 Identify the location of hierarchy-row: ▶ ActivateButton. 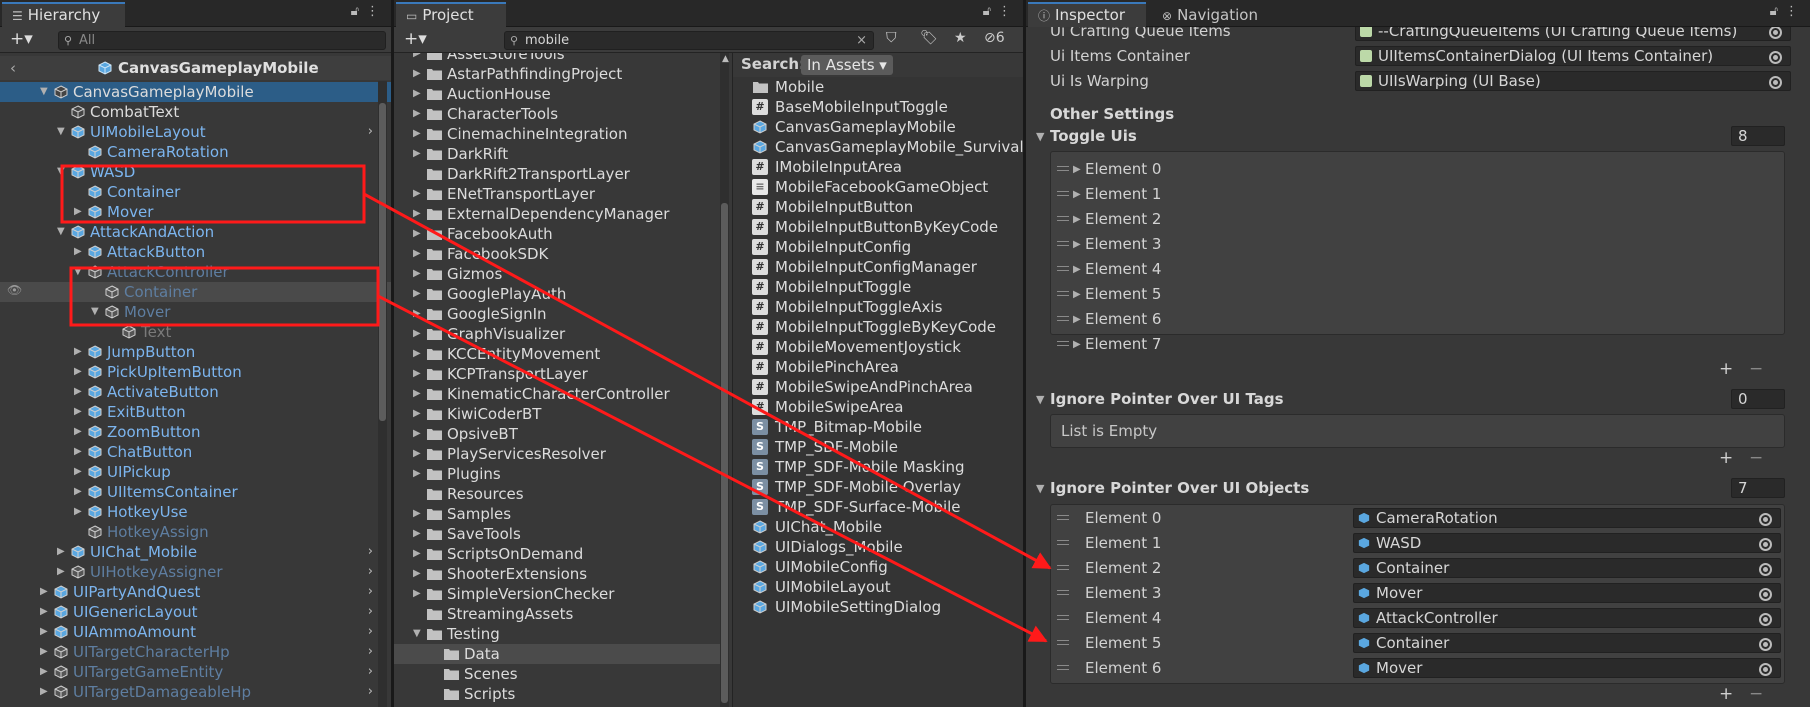
(195, 392).